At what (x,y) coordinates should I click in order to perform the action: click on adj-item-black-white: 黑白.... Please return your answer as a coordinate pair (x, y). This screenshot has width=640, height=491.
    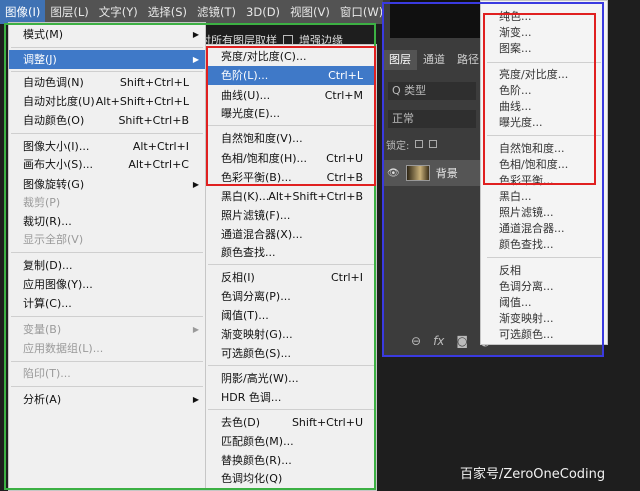
    Looking at the image, I should click on (544, 197).